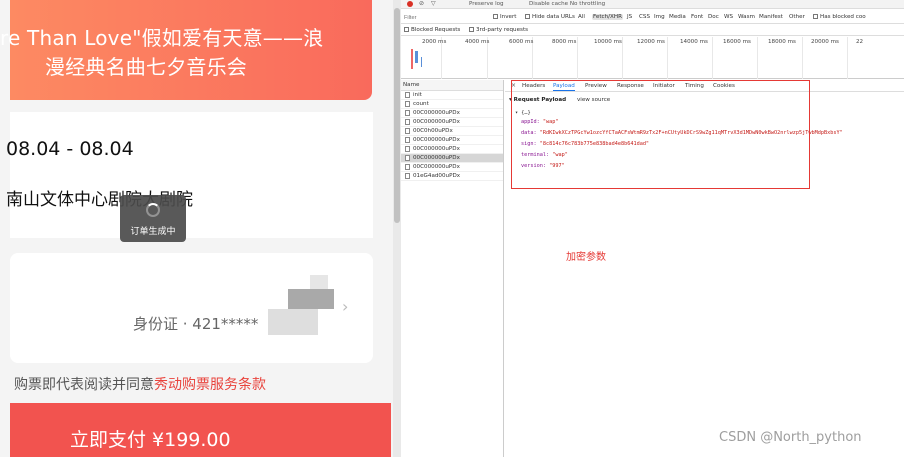  What do you see at coordinates (651, 42) in the screenshot?
I see `timeline-tick: 12000 ms` at bounding box center [651, 42].